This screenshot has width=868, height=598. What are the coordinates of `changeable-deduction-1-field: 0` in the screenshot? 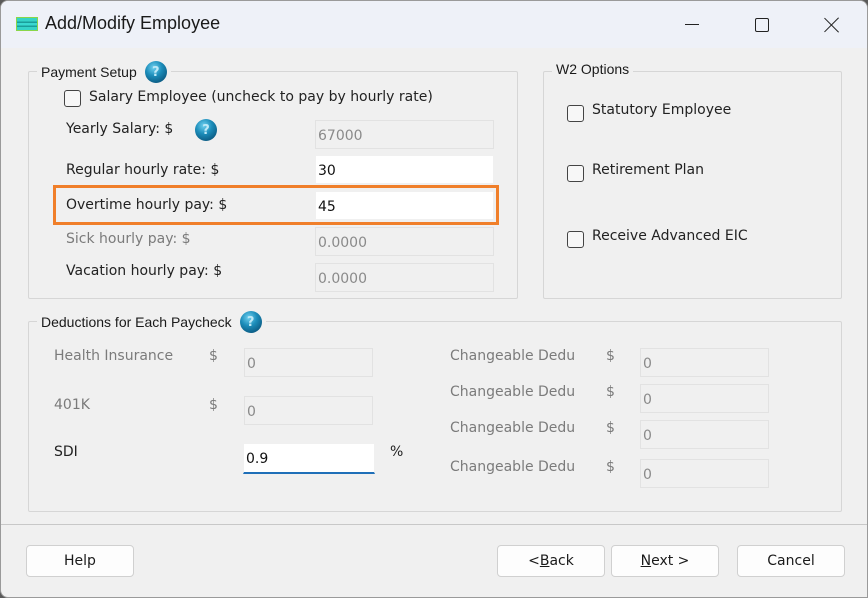 It's located at (704, 362).